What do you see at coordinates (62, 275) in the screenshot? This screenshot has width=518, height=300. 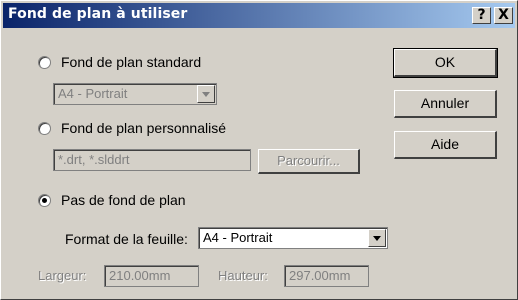 I see `width-label: Largeur:` at bounding box center [62, 275].